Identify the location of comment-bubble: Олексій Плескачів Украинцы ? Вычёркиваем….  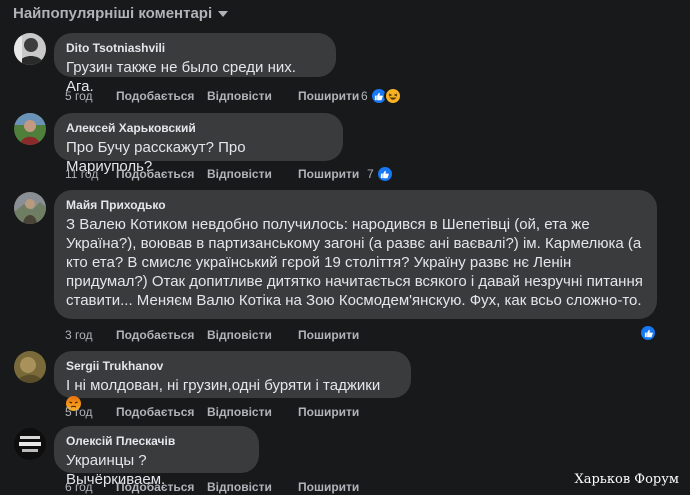
(156, 457).